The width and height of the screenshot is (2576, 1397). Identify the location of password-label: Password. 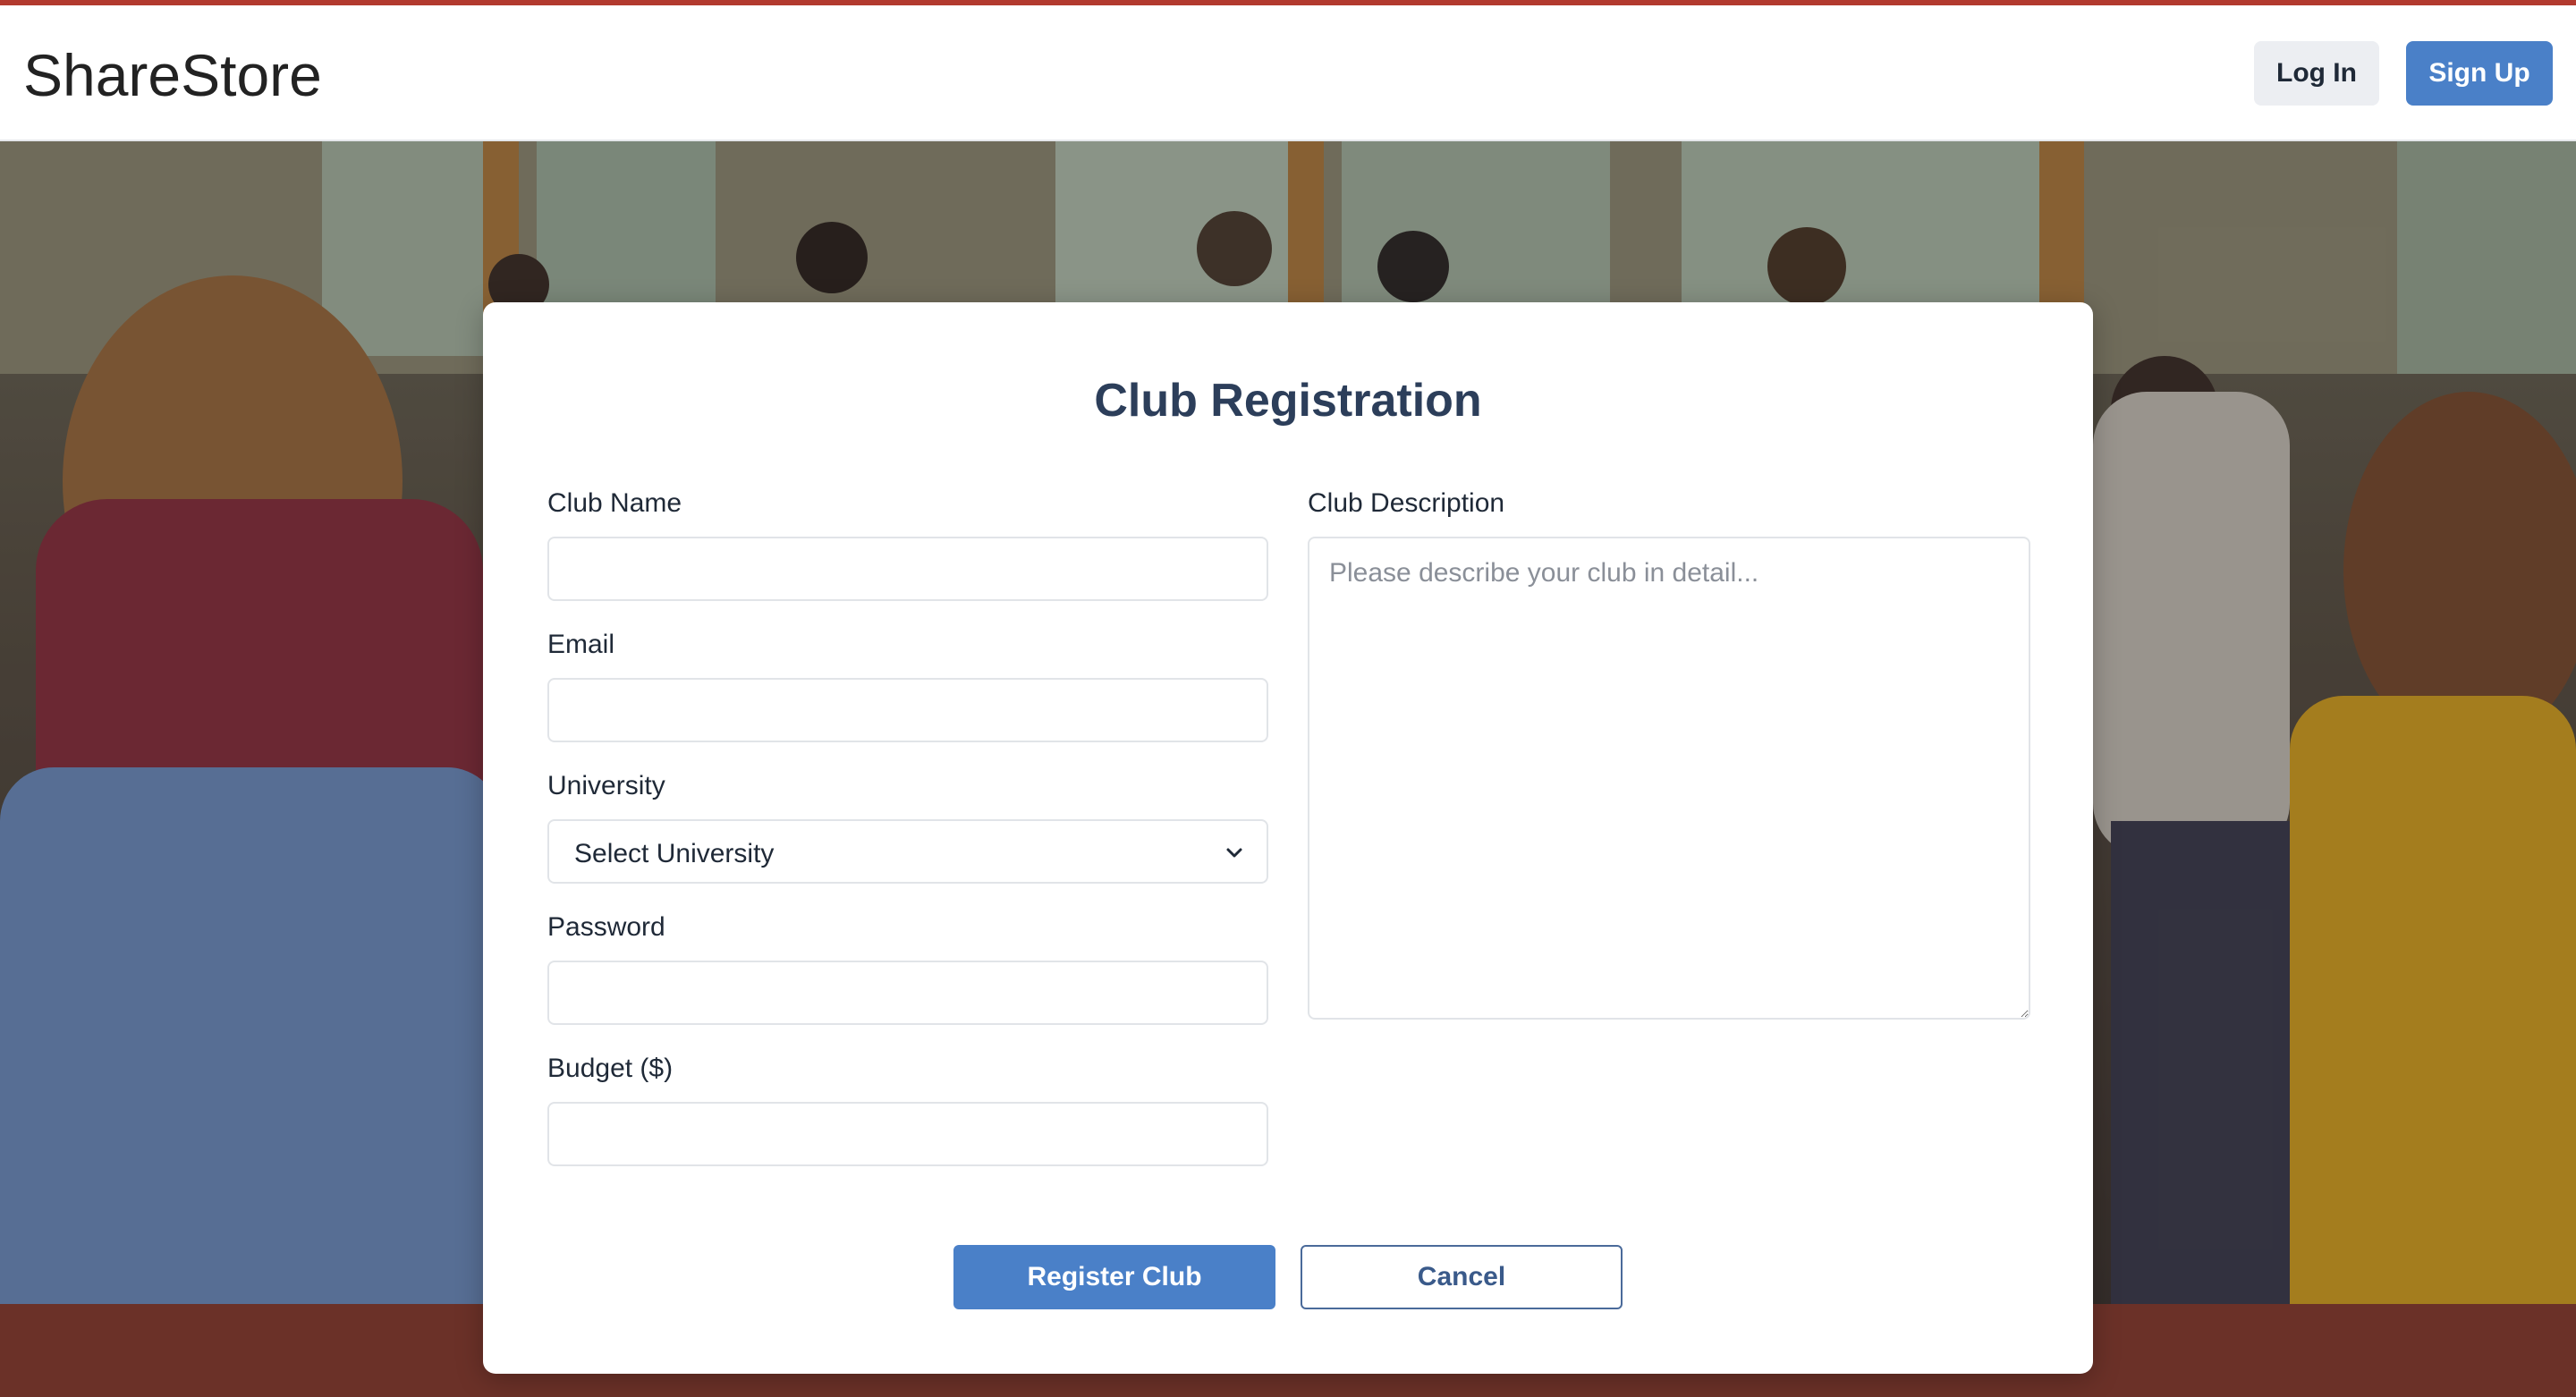
(606, 927).